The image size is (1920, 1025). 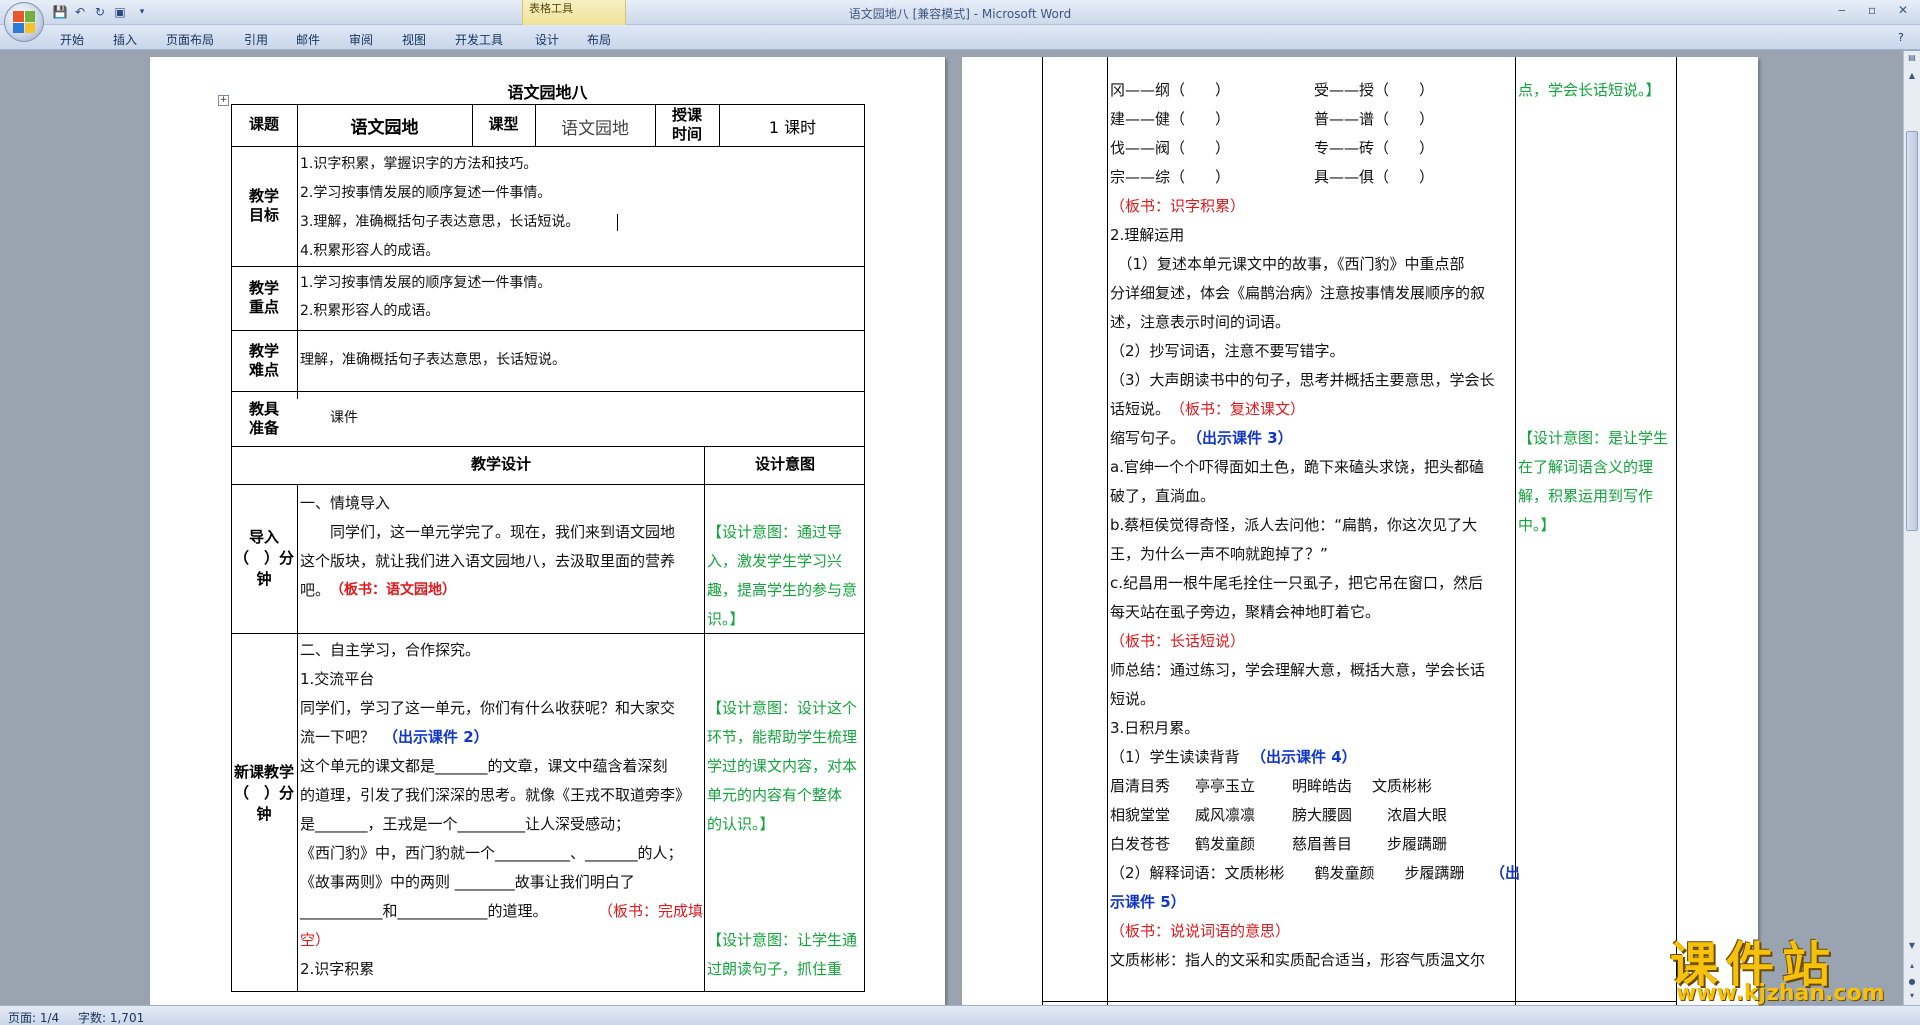 What do you see at coordinates (1133, 699) in the screenshot?
I see `body-line: 短说。` at bounding box center [1133, 699].